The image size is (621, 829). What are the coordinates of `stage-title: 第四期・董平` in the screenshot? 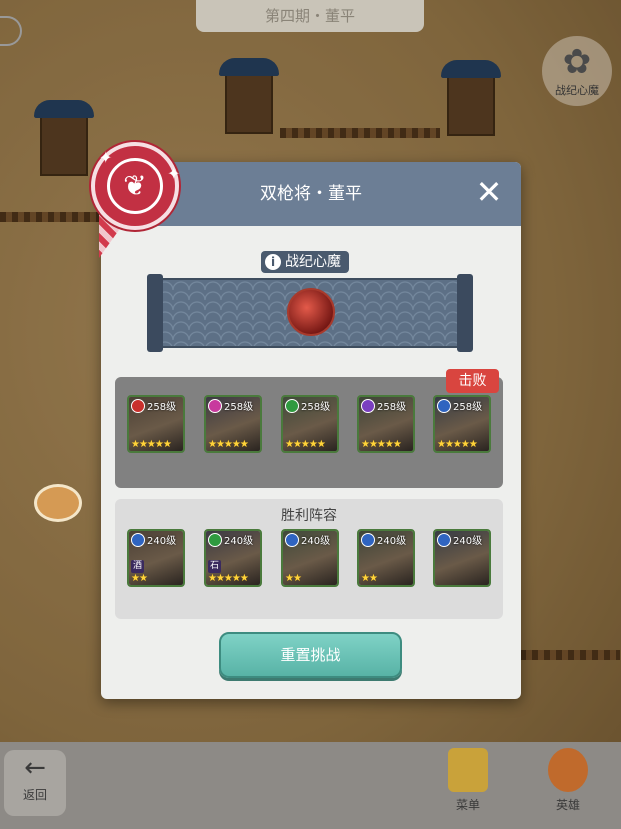 It's located at (310, 16).